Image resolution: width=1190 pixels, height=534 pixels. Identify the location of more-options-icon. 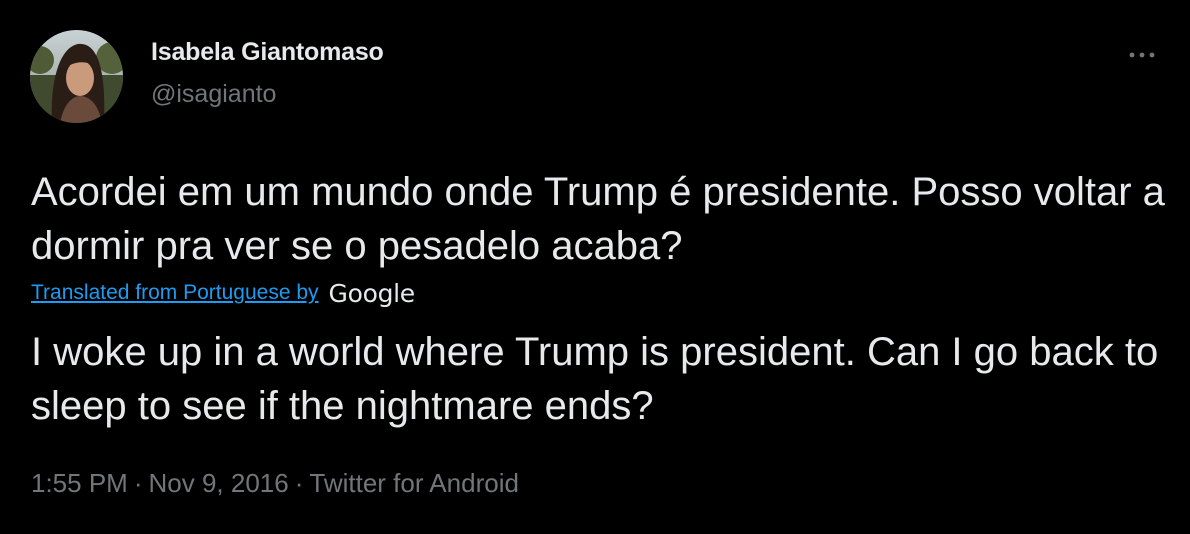
(1142, 53).